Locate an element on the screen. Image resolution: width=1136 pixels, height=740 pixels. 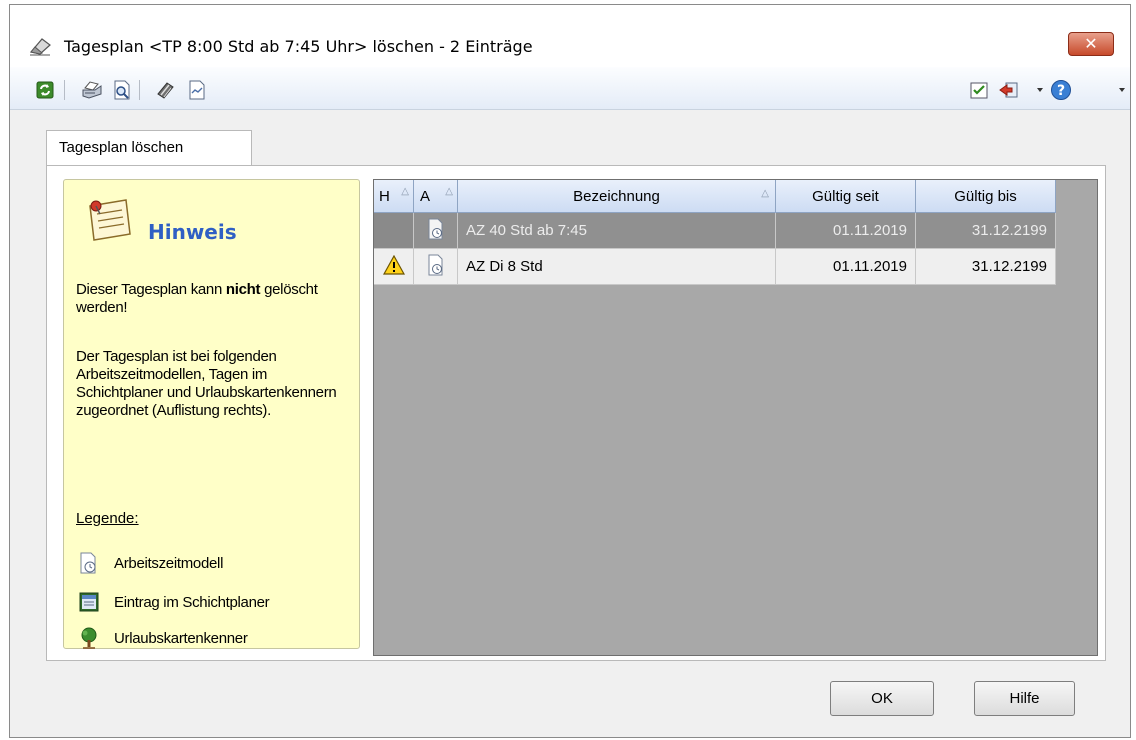
name-cell: AZ 40 Std ab 7:45 is located at coordinates (617, 231).